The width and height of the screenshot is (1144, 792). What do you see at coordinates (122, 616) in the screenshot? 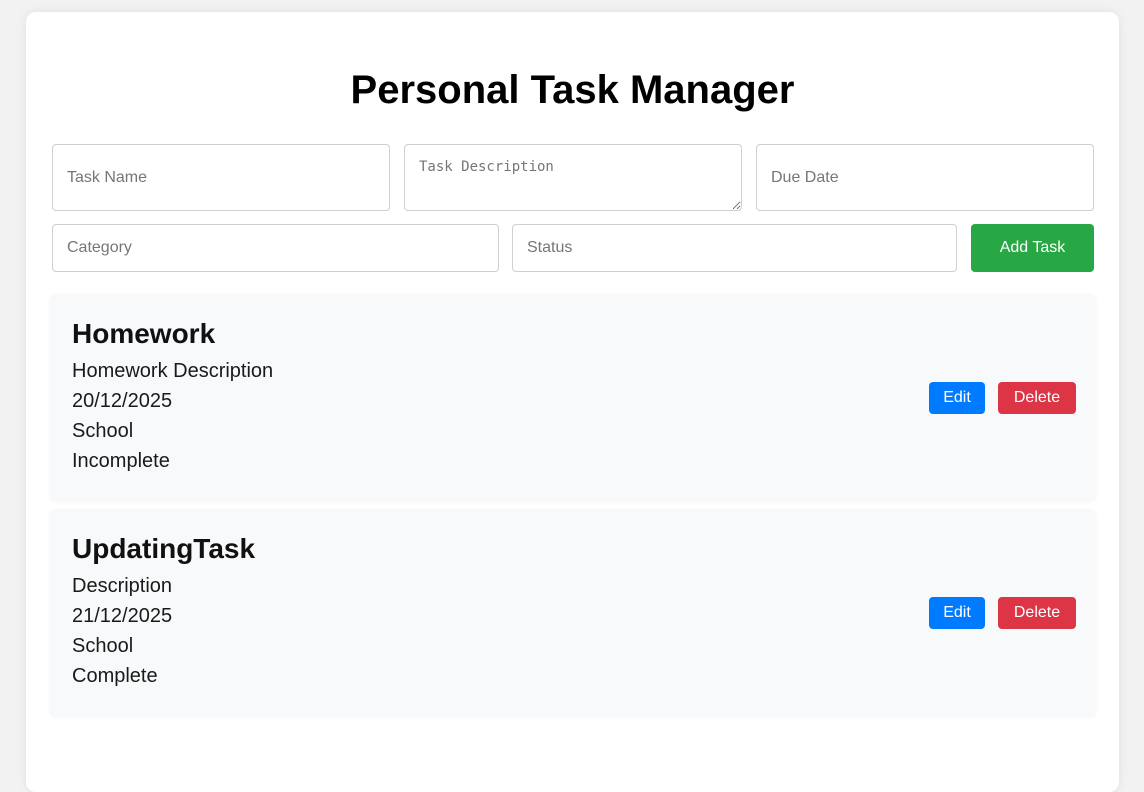
I see `task-due-date: 21/12/2025` at bounding box center [122, 616].